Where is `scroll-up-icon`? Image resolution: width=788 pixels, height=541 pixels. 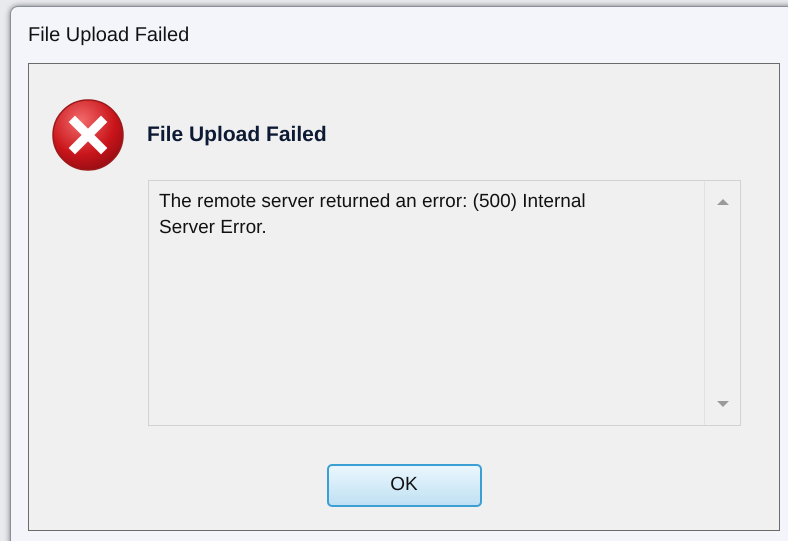 scroll-up-icon is located at coordinates (722, 202).